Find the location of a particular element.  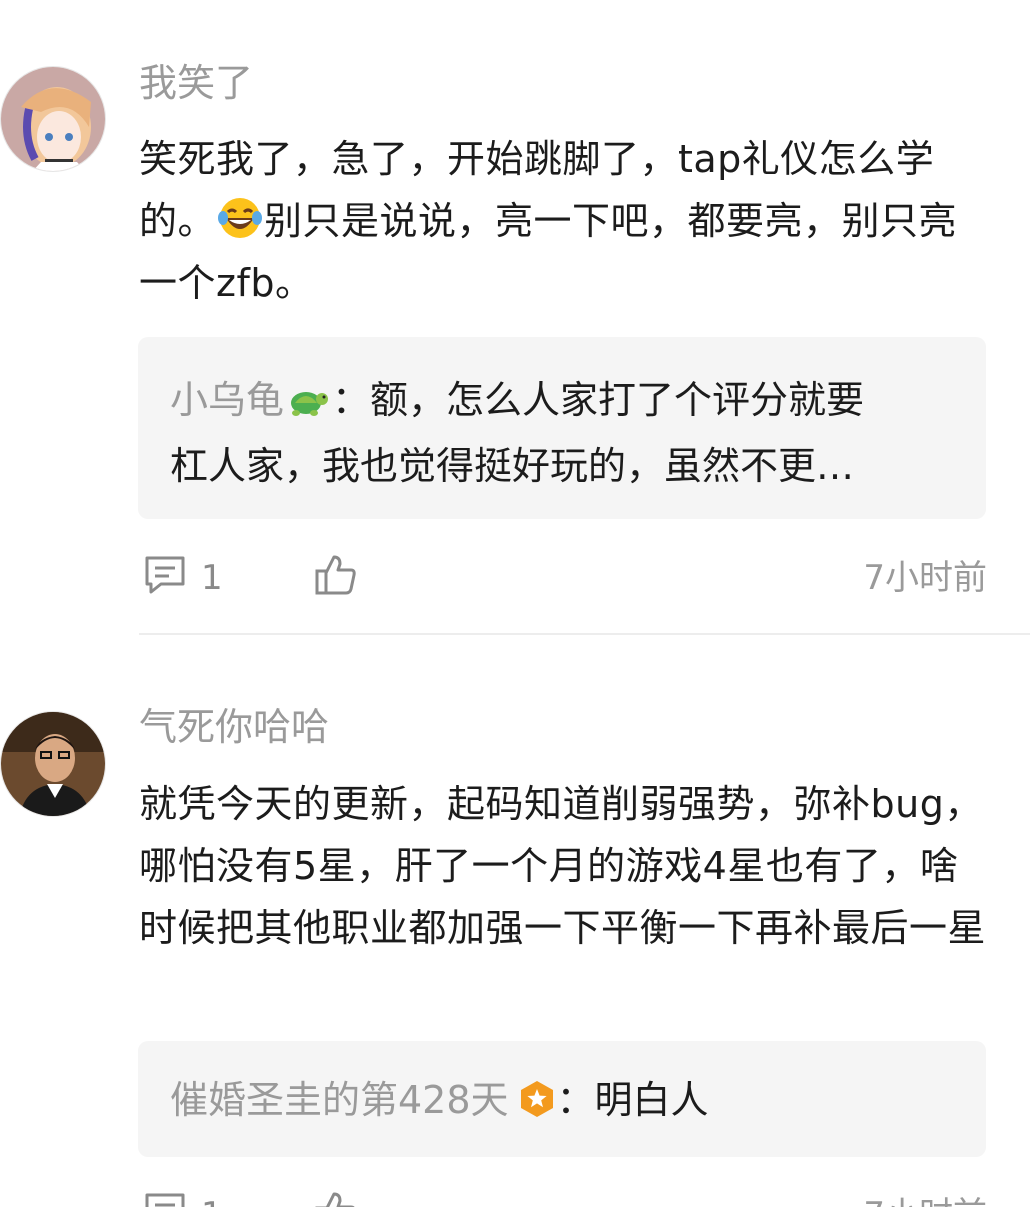

reply-text: 明白人 is located at coordinates (651, 1100).